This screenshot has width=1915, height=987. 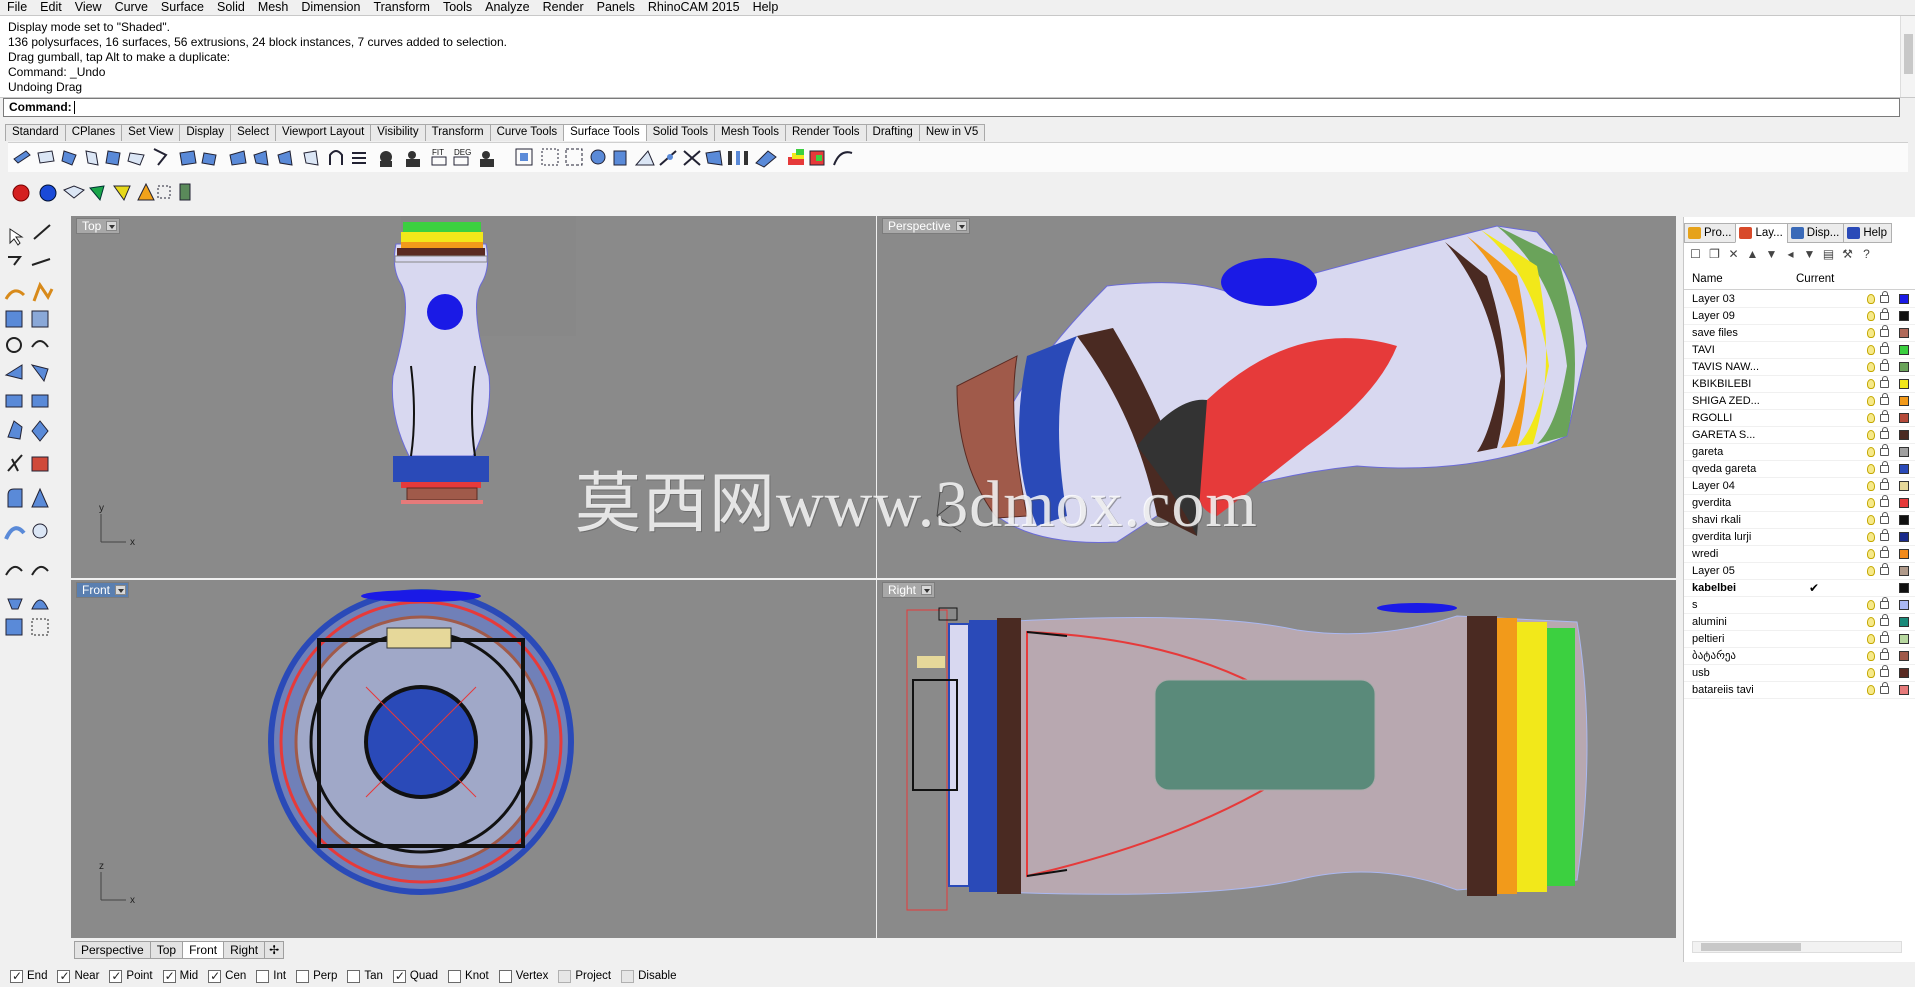 I want to click on layer-name: RGOLLI, so click(x=1732, y=418).